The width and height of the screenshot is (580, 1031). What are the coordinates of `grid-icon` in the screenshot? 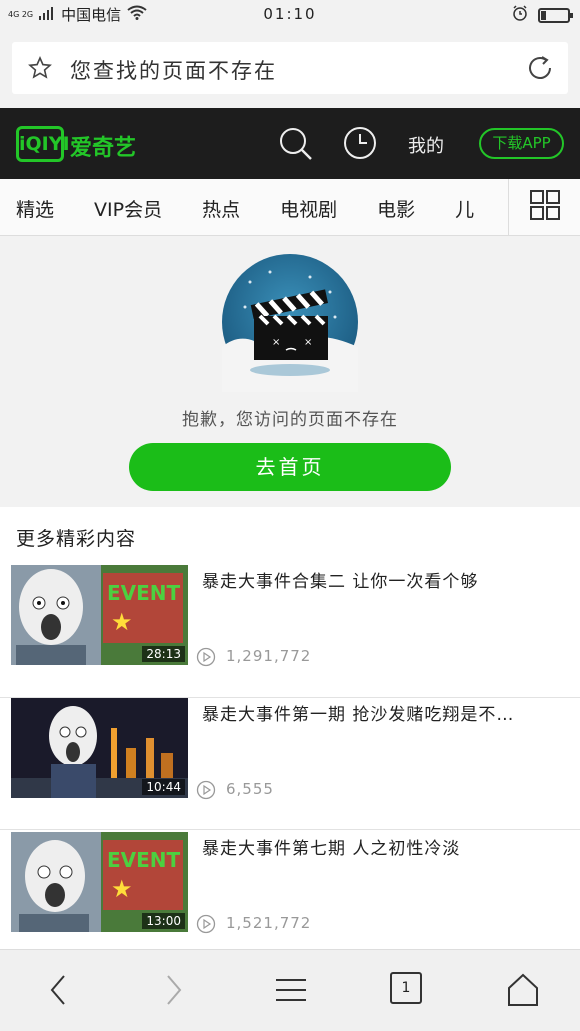 It's located at (544, 207).